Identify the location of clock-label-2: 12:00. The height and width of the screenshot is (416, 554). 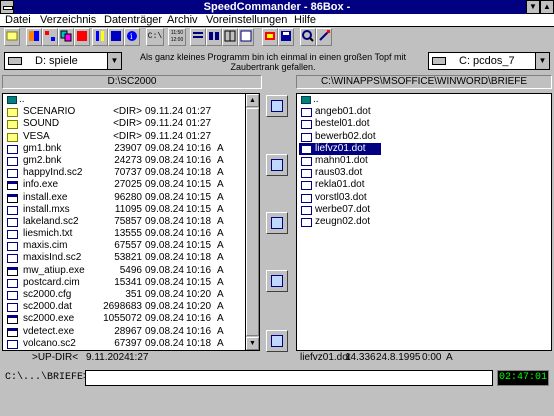
(177, 40).